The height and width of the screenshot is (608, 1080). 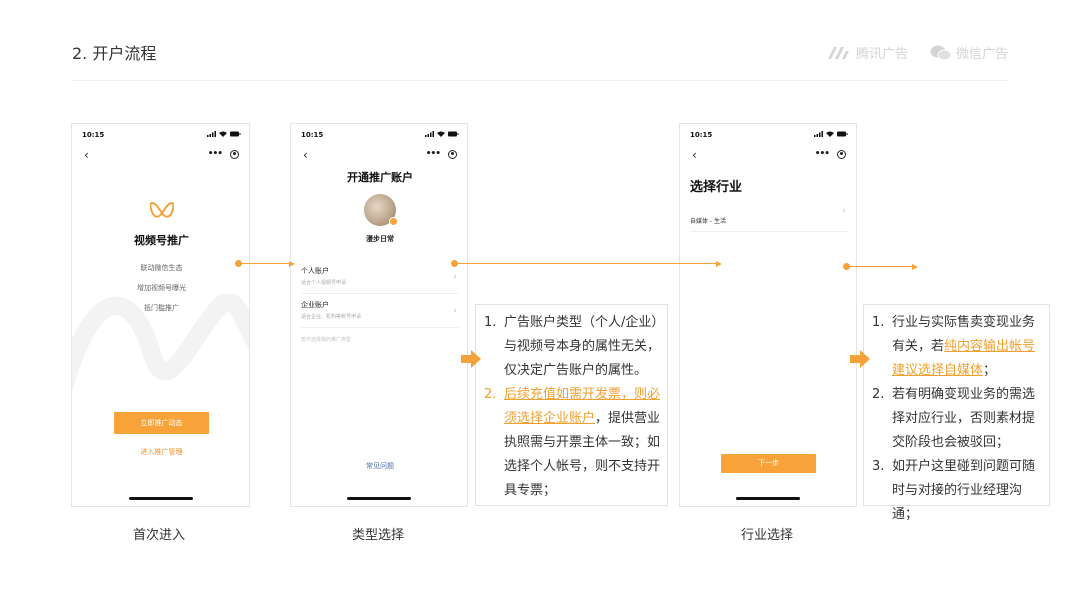 What do you see at coordinates (114, 53) in the screenshot?
I see `page-title: 2. 开户流程` at bounding box center [114, 53].